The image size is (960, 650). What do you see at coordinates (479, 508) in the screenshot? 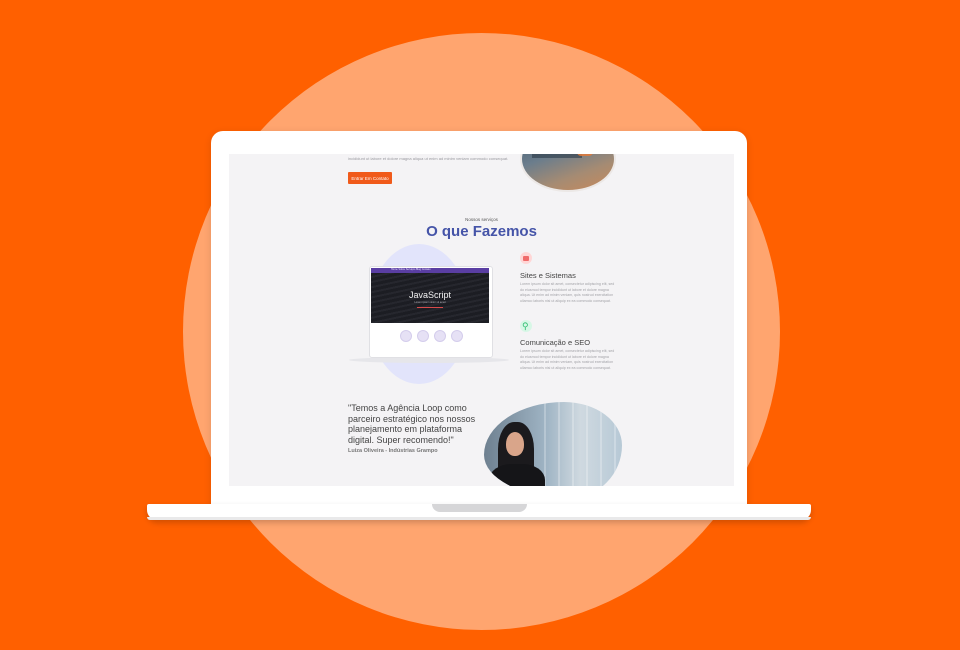
I see `laptop-notch` at bounding box center [479, 508].